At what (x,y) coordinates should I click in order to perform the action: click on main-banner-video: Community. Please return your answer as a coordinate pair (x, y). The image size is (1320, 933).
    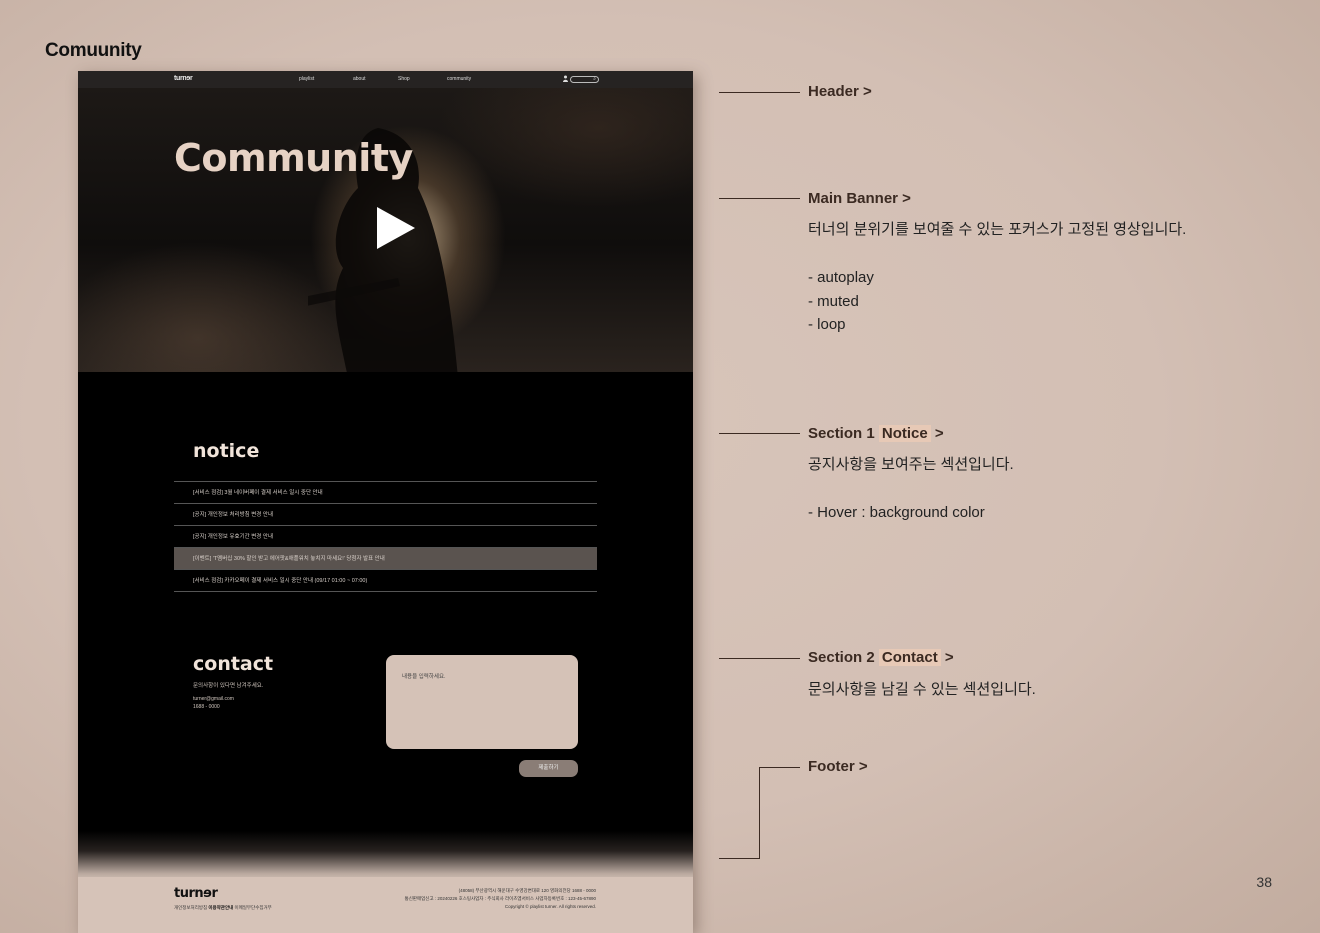
    Looking at the image, I should click on (385, 230).